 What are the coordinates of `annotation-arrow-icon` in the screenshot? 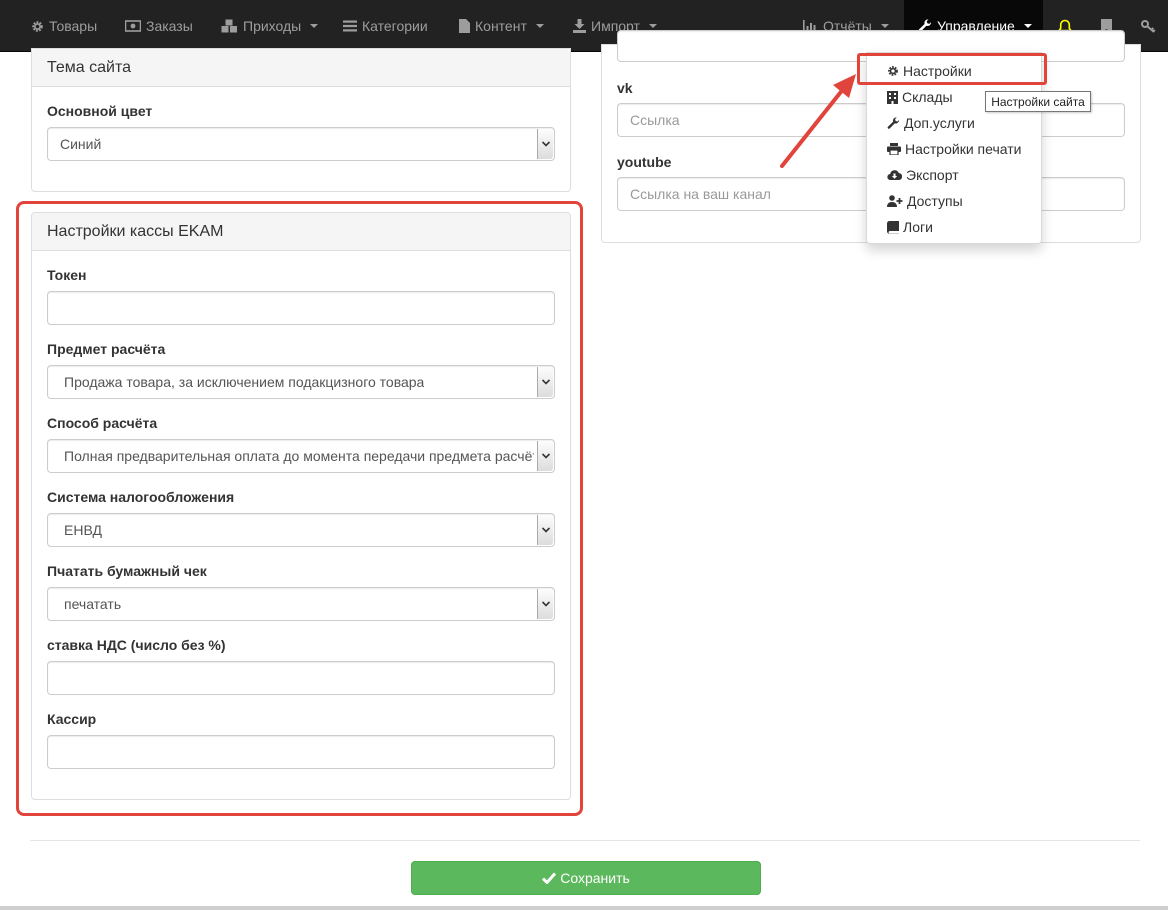 It's located at (818, 121).